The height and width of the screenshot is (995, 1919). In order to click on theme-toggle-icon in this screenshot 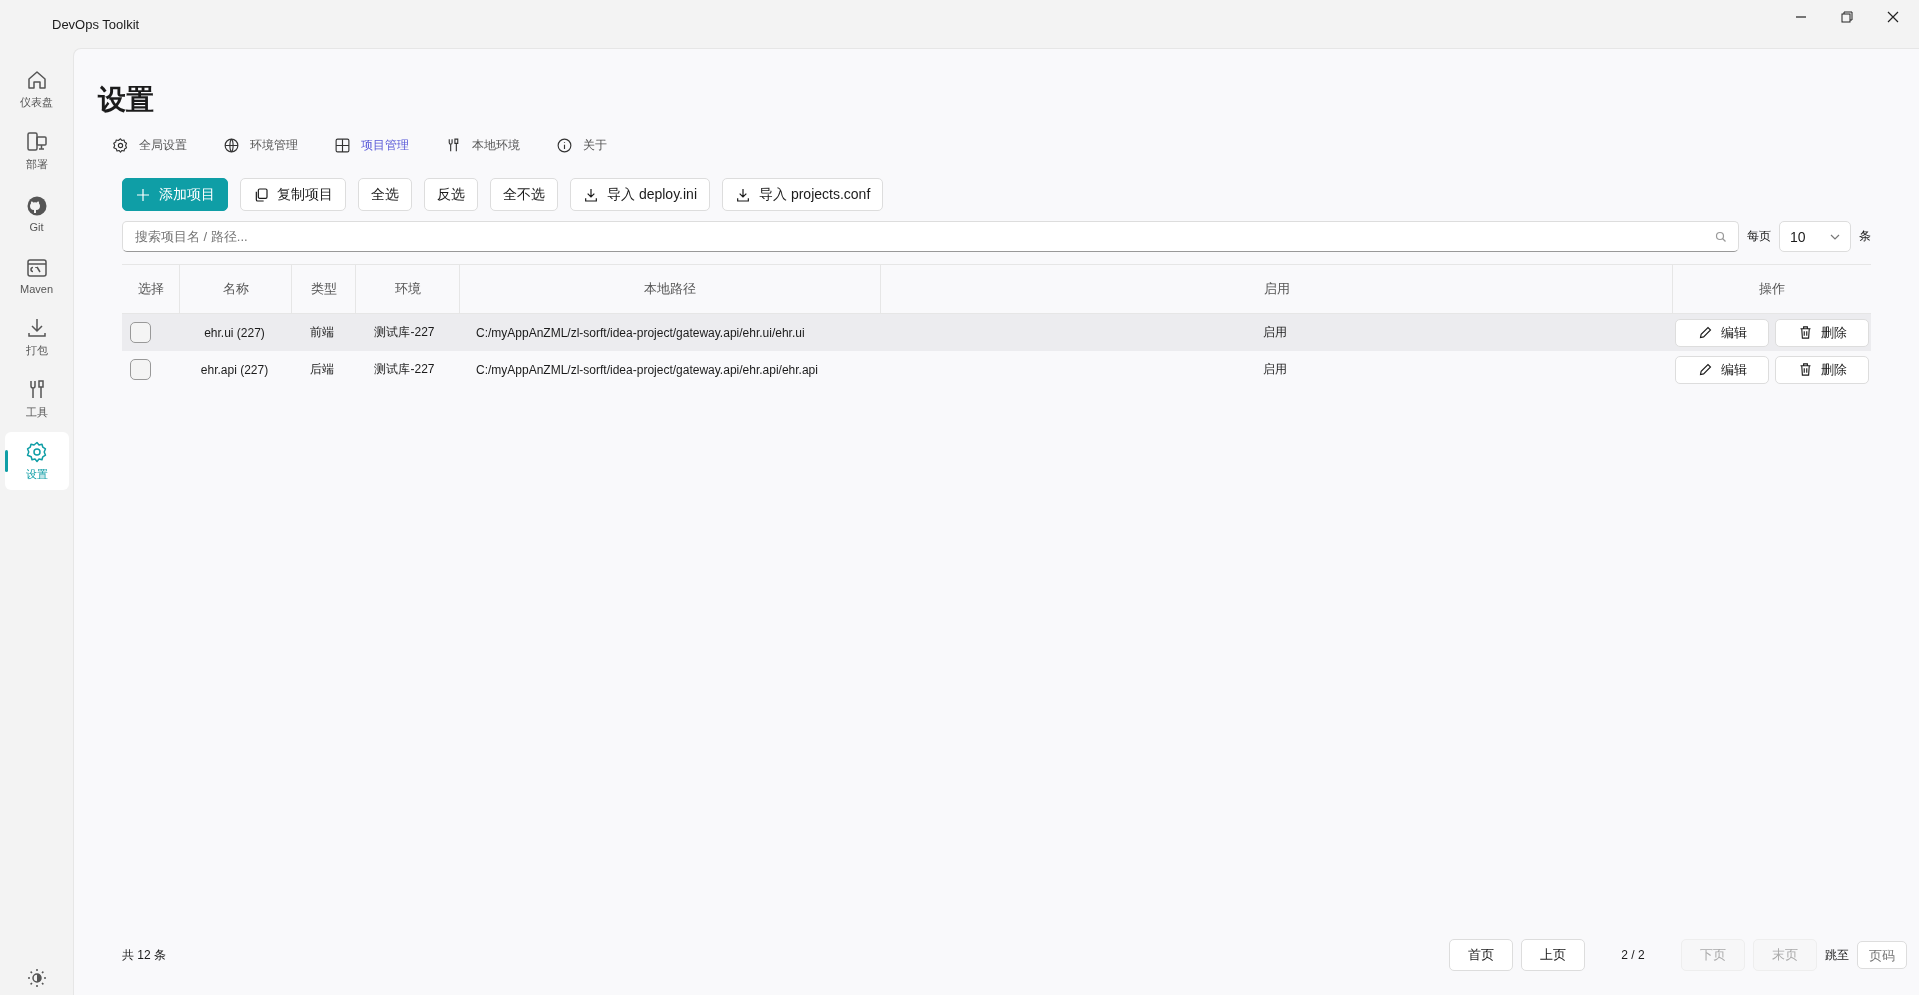, I will do `click(36, 978)`.